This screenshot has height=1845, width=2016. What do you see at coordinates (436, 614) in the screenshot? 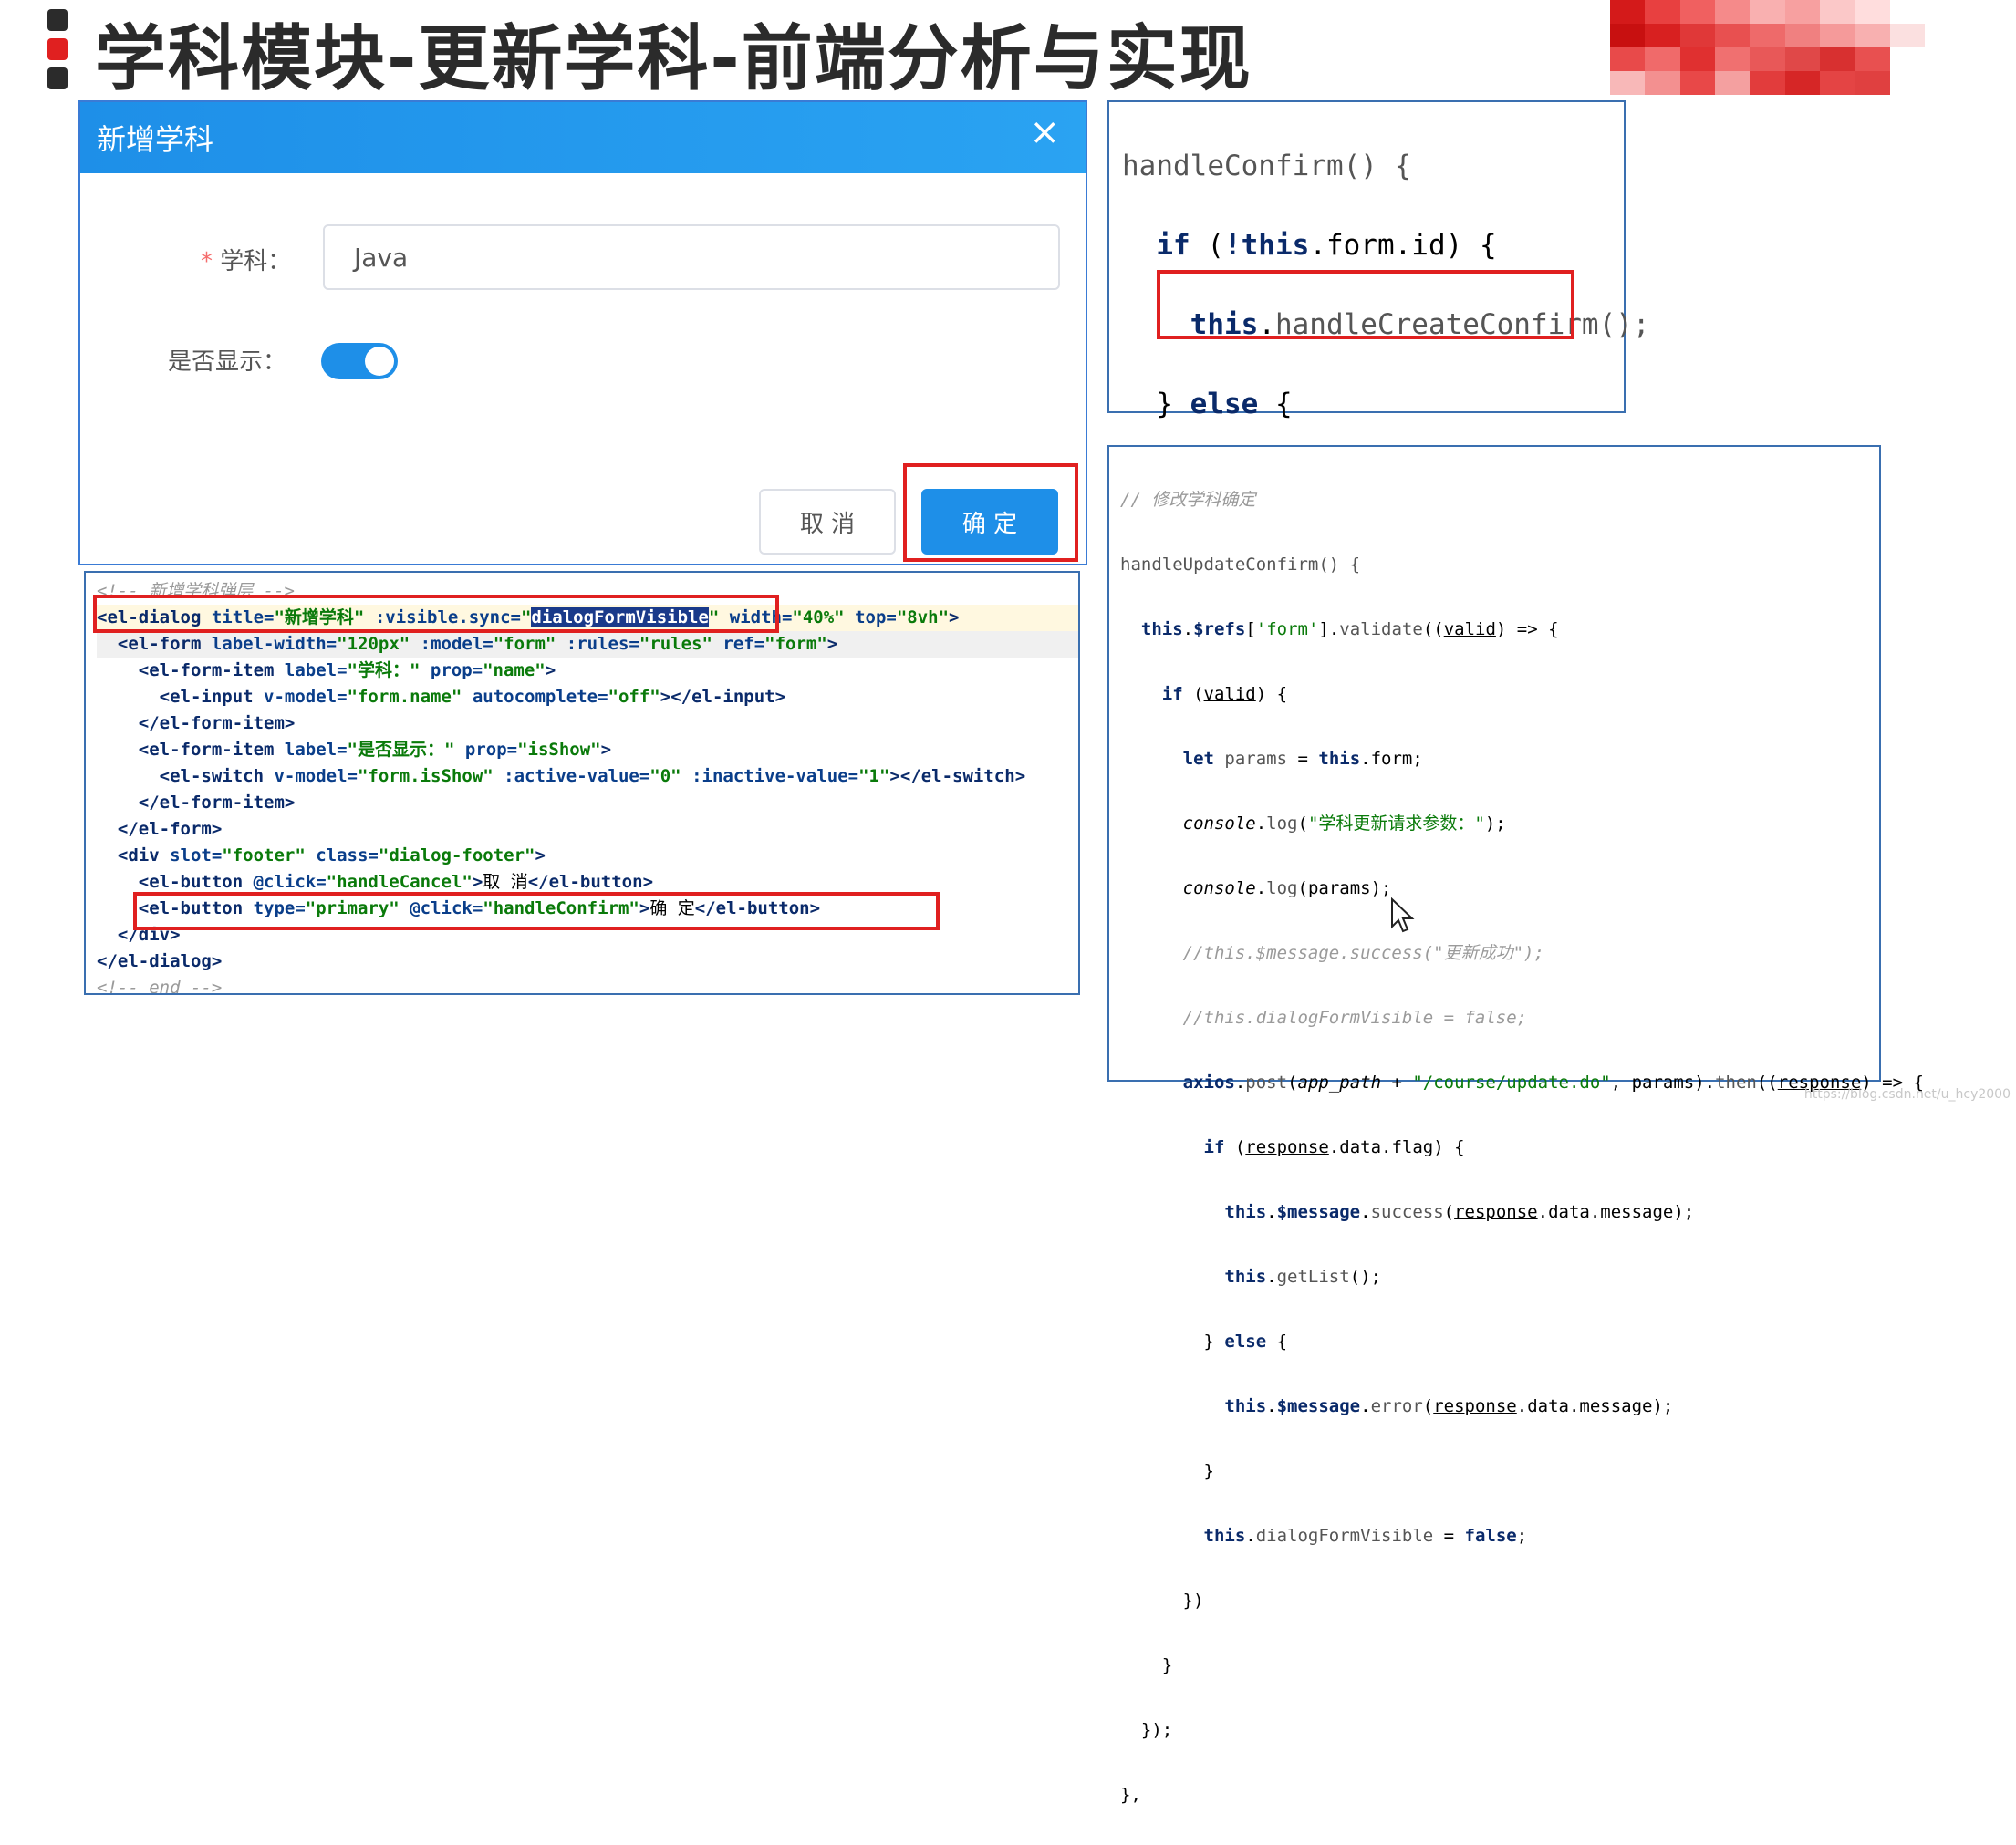
I see `dialog-visible-highlight-box` at bounding box center [436, 614].